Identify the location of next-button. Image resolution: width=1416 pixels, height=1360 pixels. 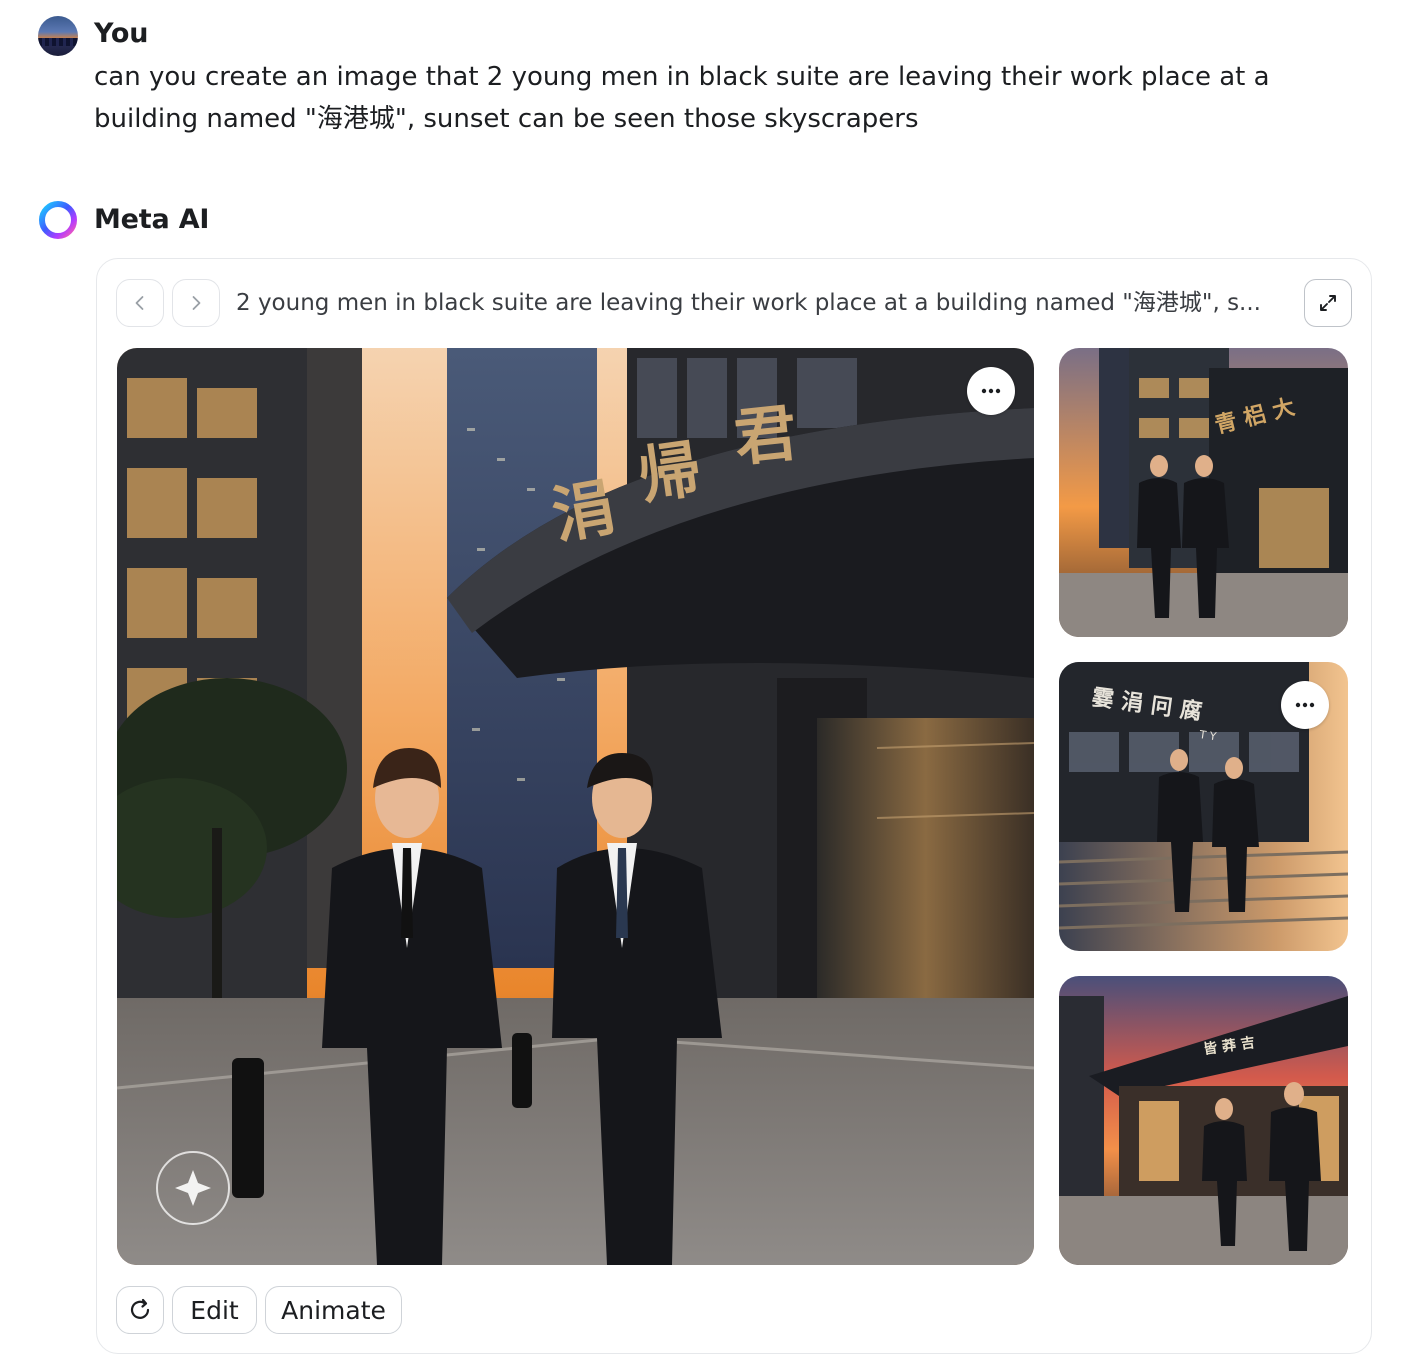
(196, 303).